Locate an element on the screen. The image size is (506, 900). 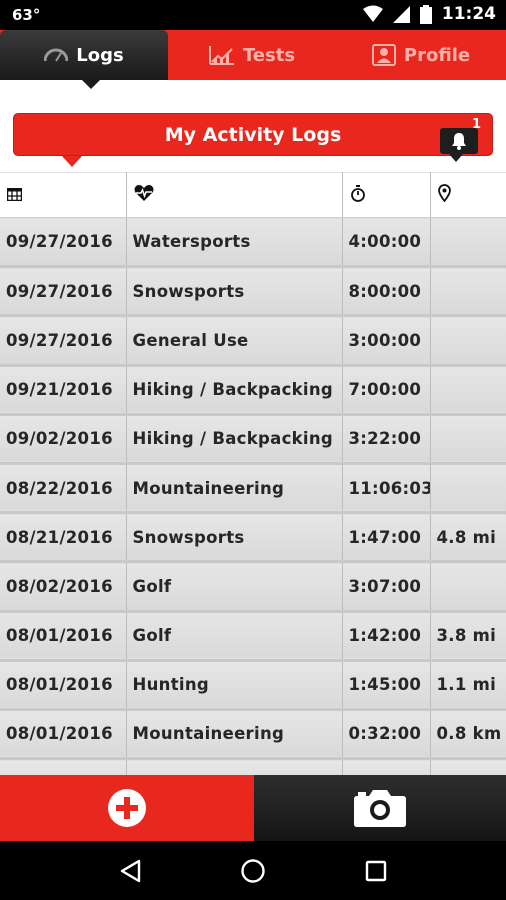
date-cell: 08/02/2016 is located at coordinates (63, 587).